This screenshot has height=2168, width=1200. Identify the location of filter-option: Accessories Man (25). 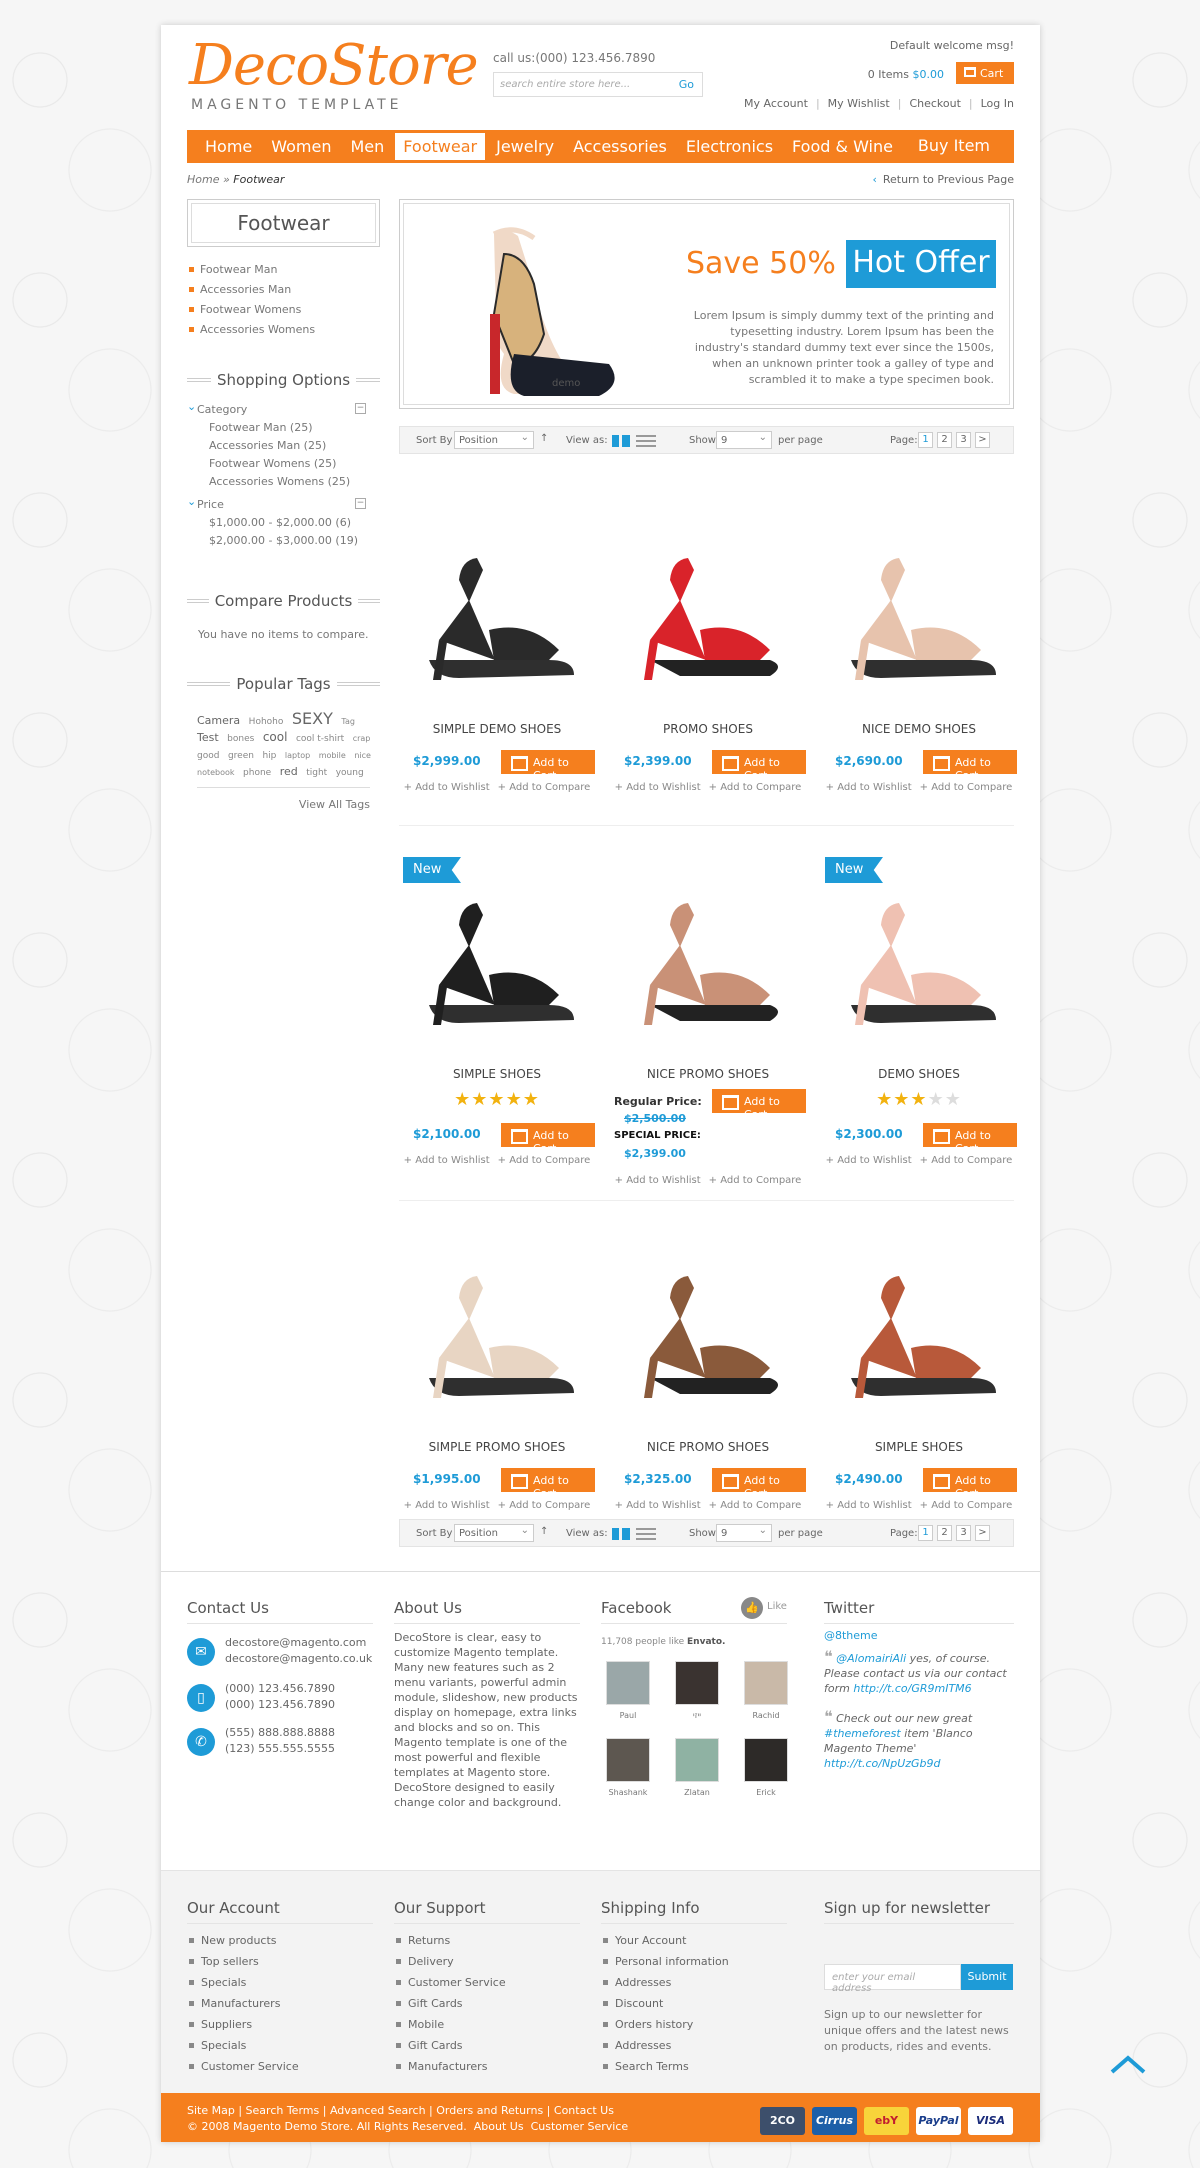
(283, 445).